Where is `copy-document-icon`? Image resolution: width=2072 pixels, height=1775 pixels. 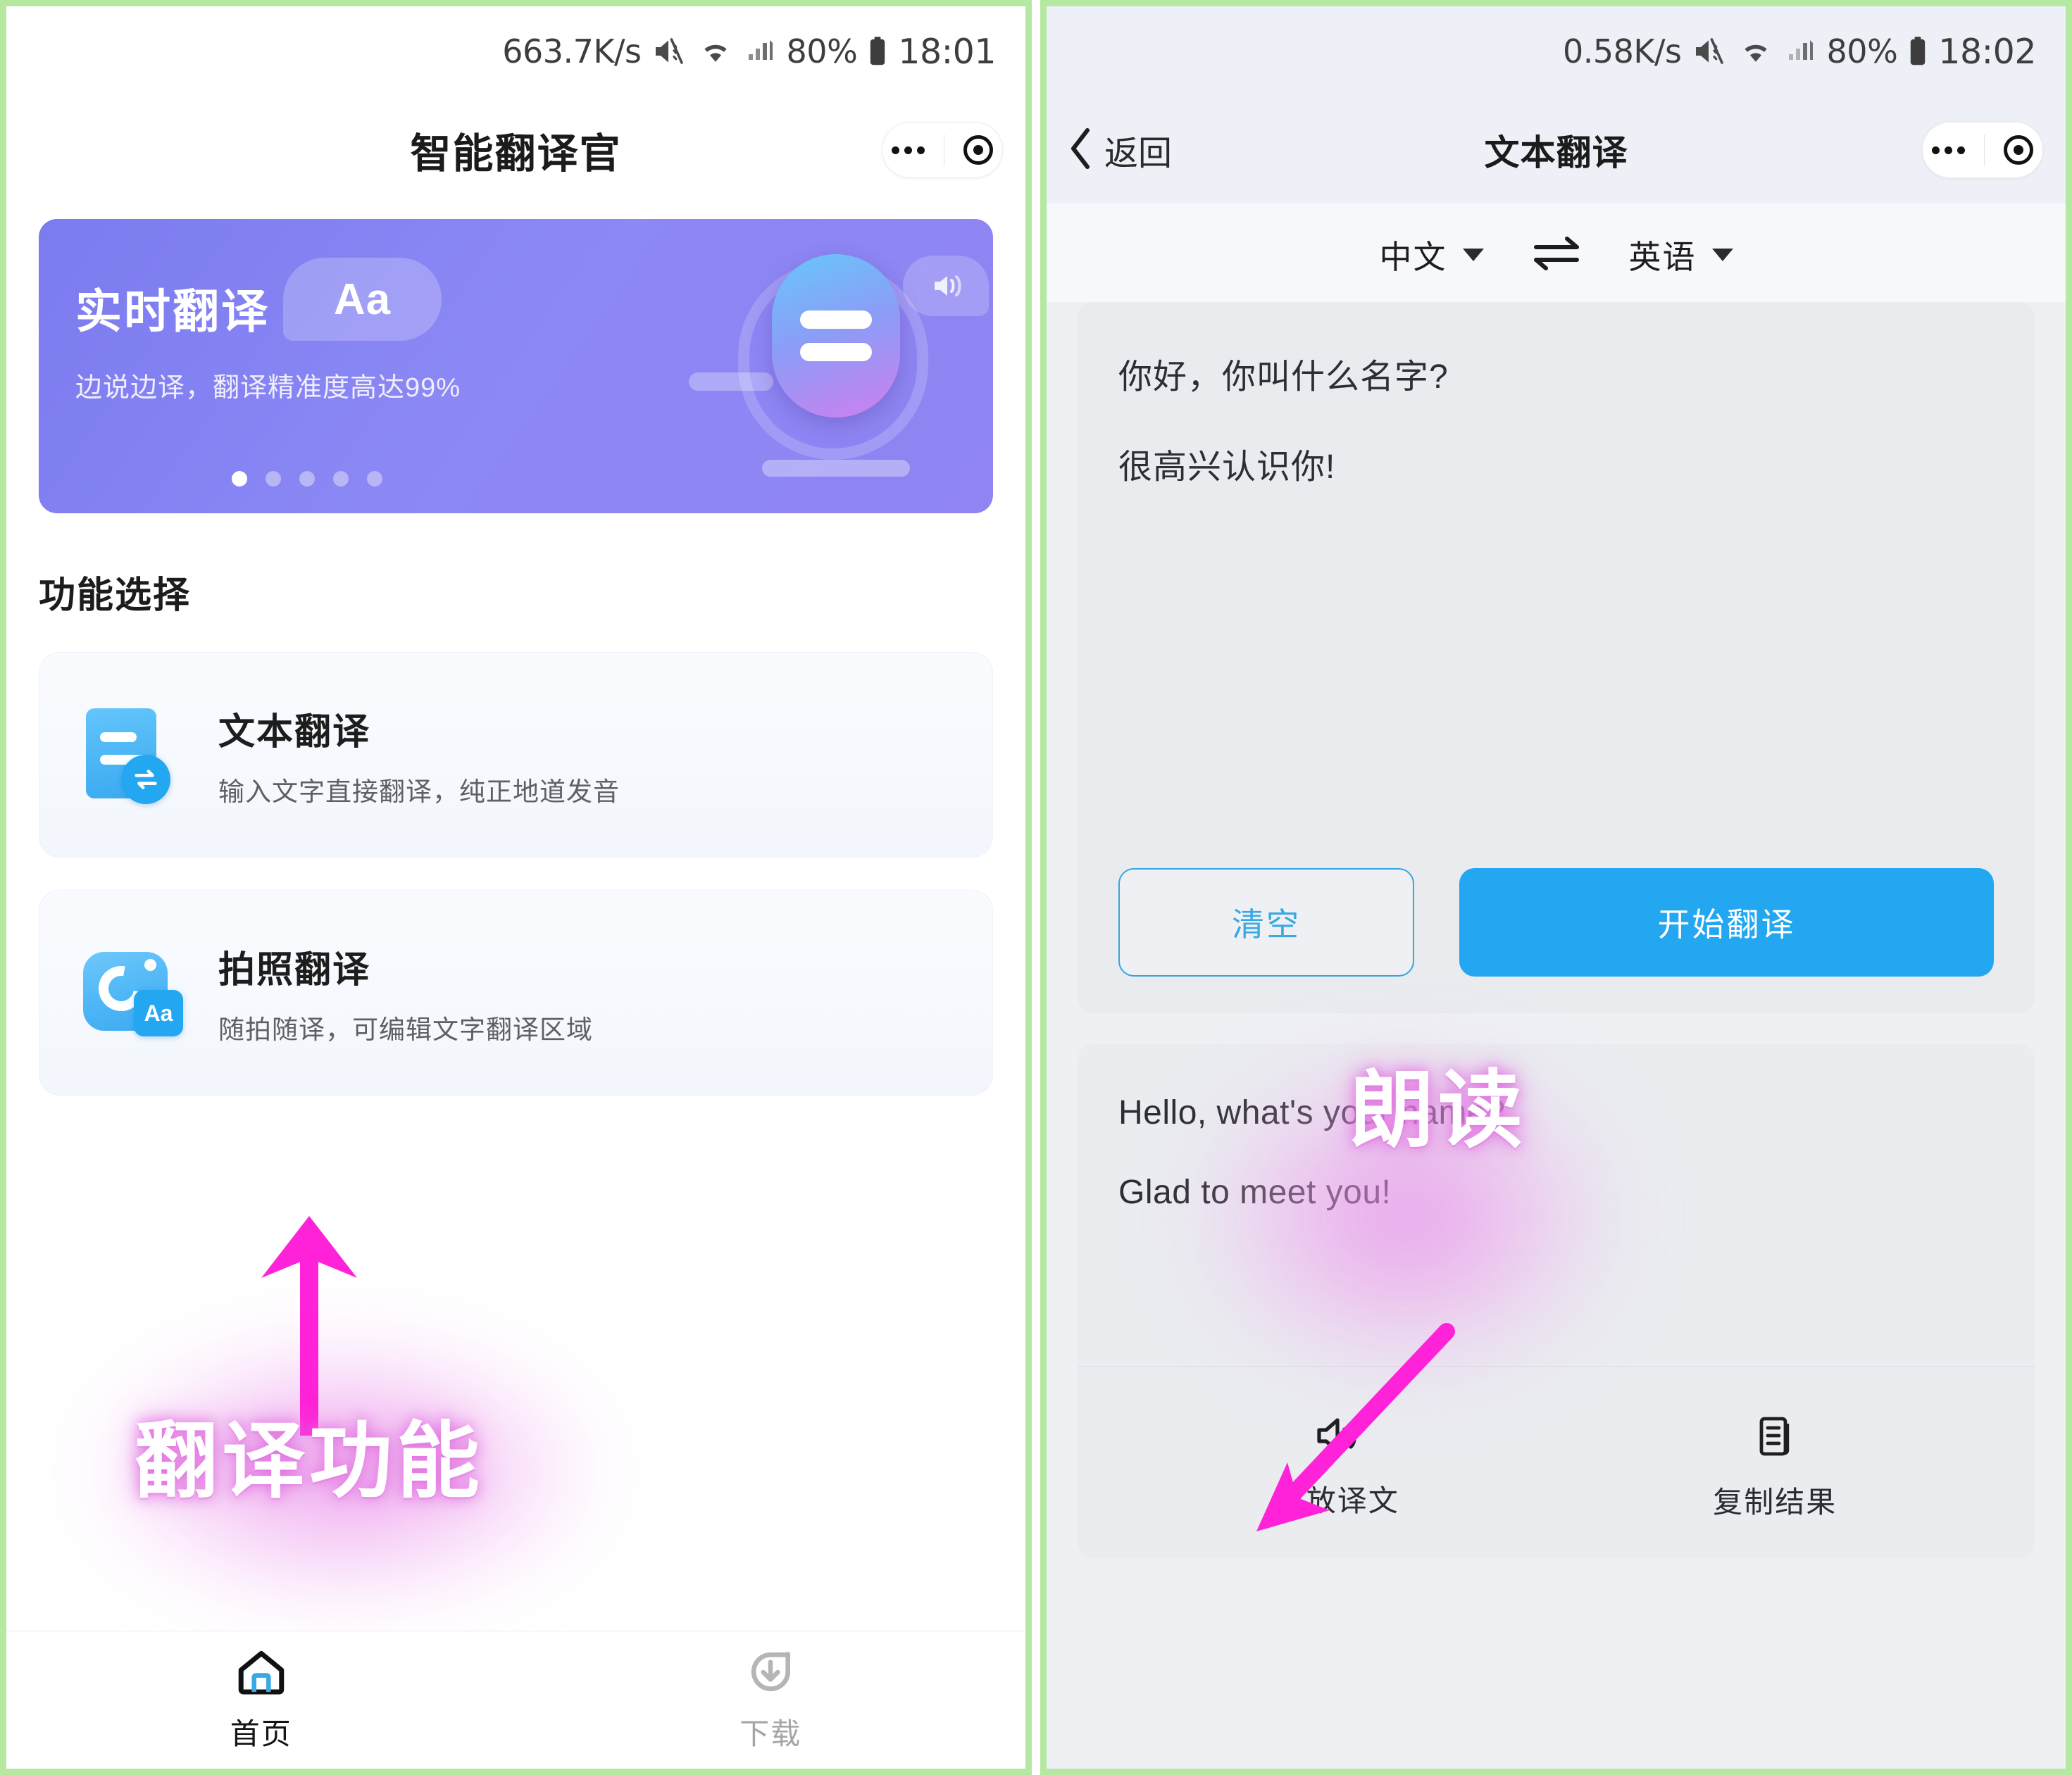 copy-document-icon is located at coordinates (1775, 1438).